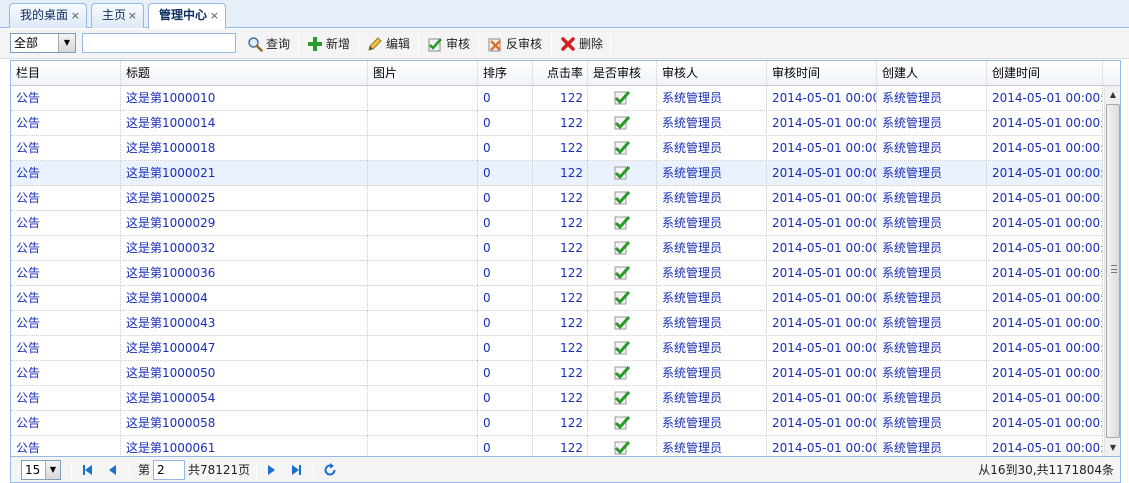  I want to click on audit-button: 审核, so click(448, 44).